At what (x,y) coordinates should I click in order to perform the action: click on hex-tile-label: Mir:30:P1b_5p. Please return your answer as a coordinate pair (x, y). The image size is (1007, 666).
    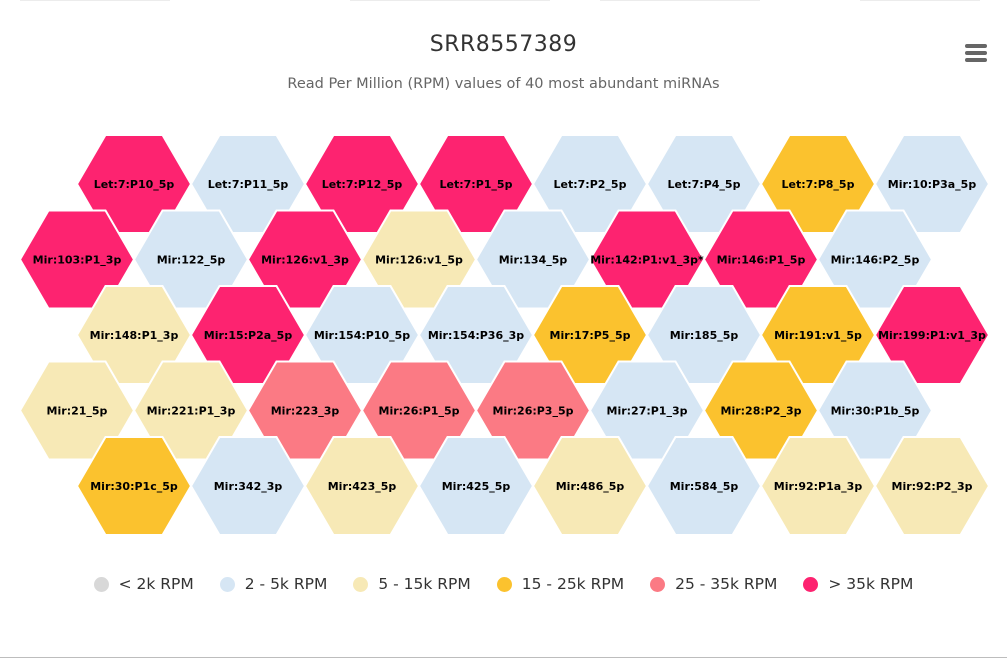
    Looking at the image, I should click on (875, 411).